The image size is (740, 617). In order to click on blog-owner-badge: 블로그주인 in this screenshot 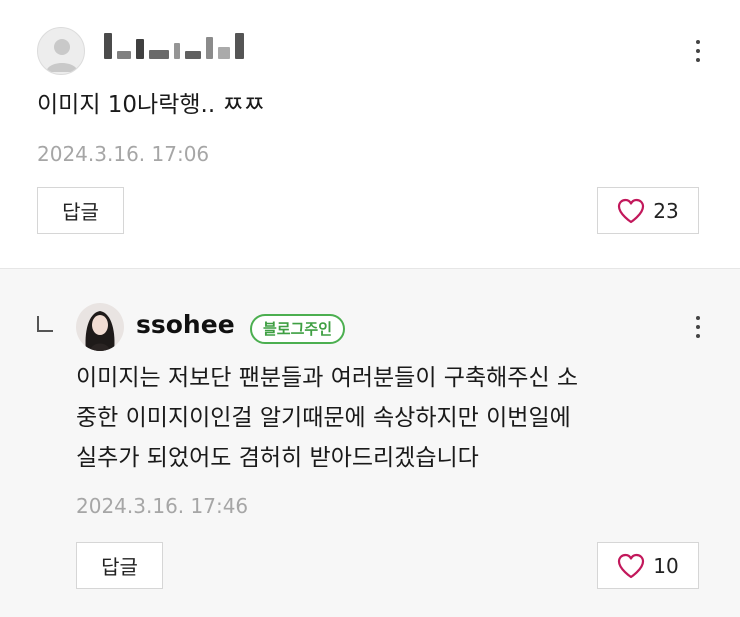, I will do `click(298, 329)`.